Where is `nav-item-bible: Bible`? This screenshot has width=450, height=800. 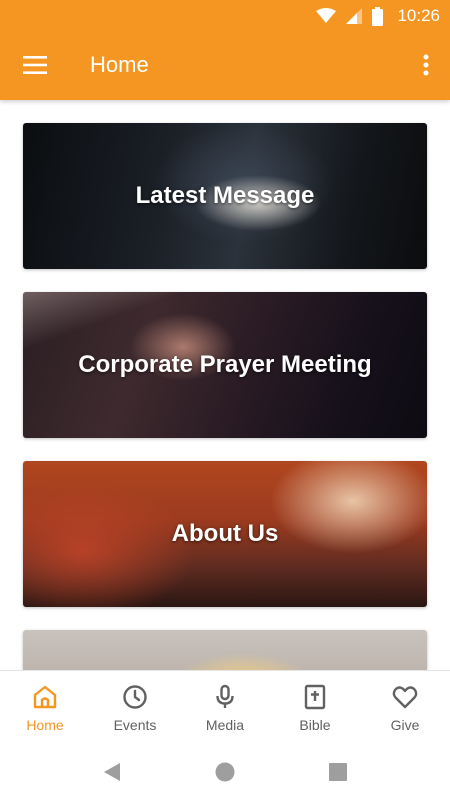 nav-item-bible: Bible is located at coordinates (315, 705).